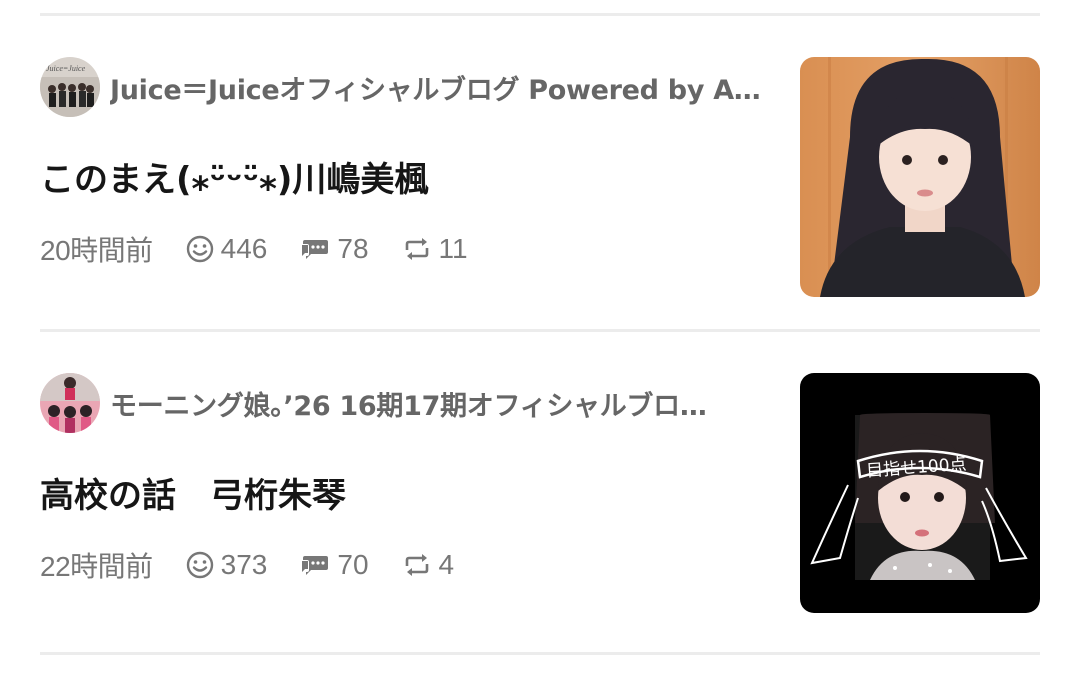  I want to click on like-stat: 373, so click(226, 565).